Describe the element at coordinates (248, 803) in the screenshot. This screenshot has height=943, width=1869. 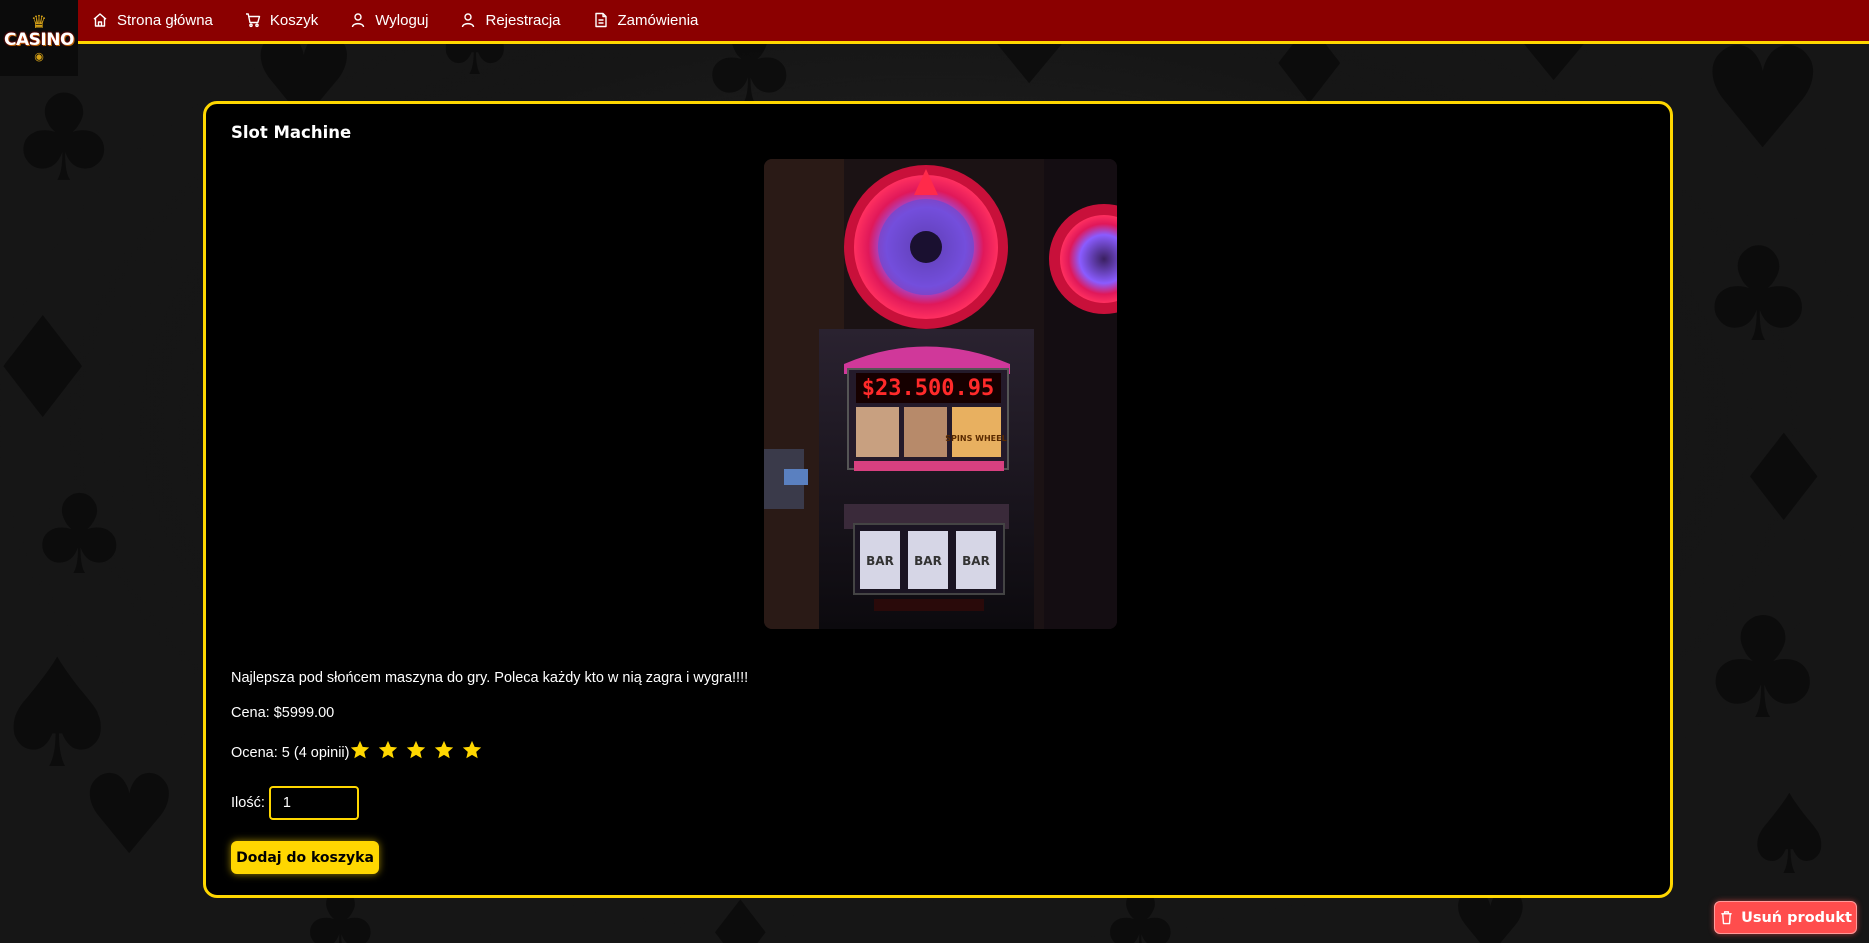
I see `quantity-label: Ilość:` at that location.